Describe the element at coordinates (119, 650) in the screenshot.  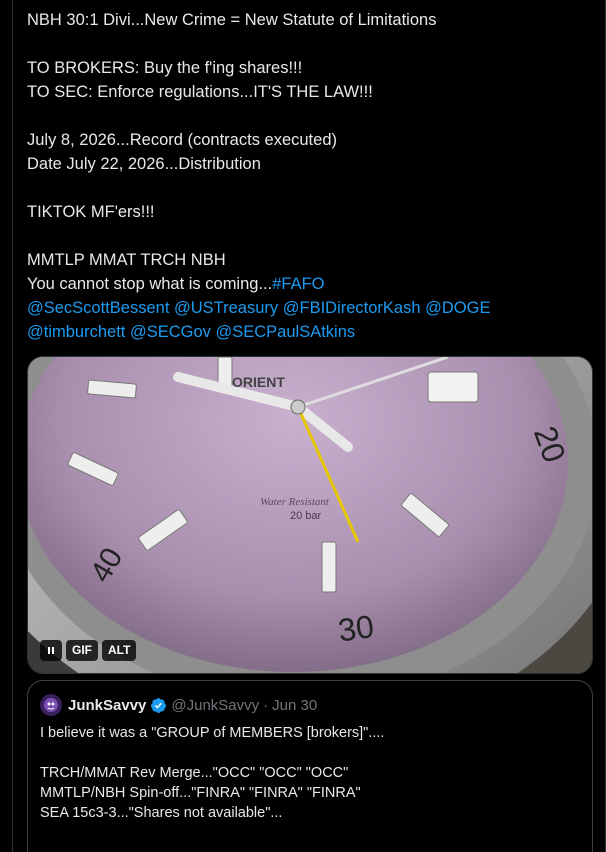
I see `alt-button: ALT` at that location.